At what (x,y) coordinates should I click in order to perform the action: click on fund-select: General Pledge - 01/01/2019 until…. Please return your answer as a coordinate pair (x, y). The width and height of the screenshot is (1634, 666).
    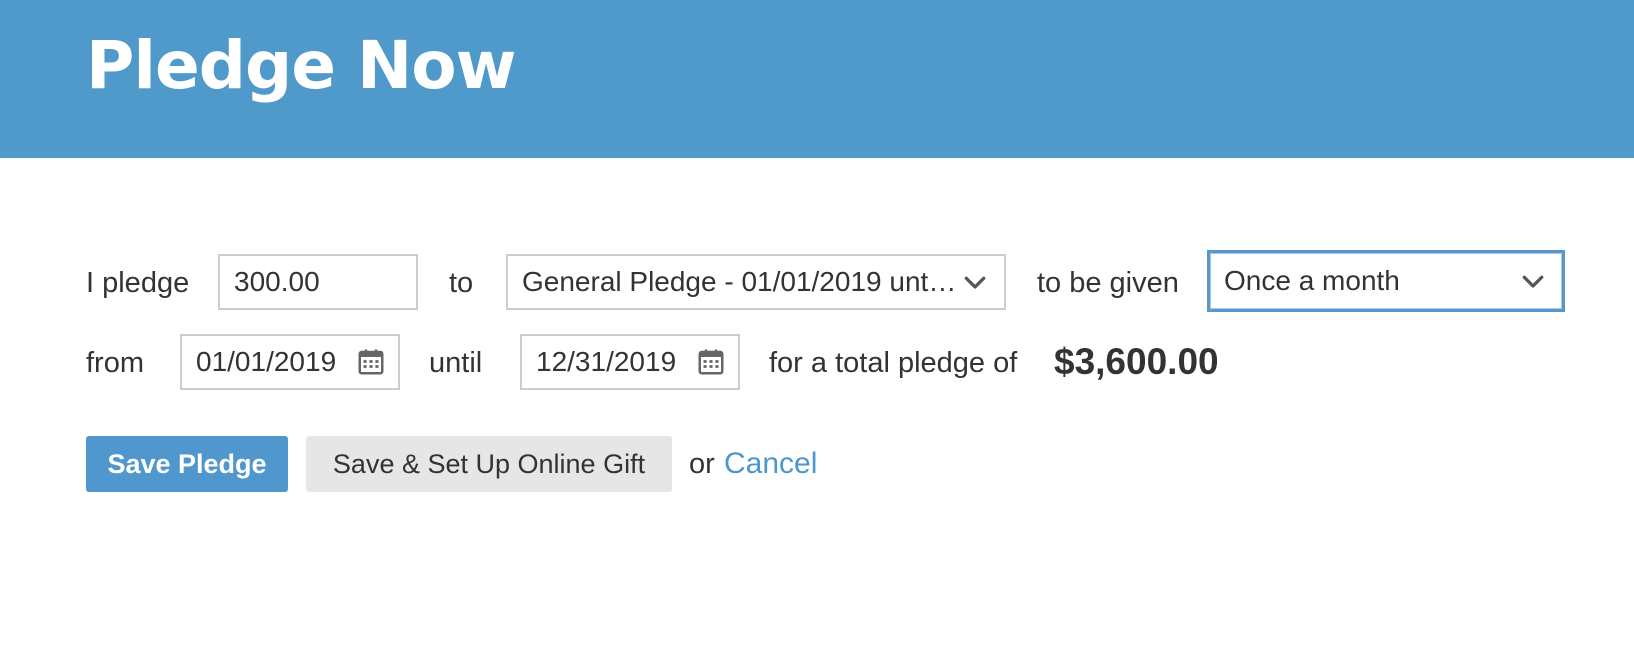
    Looking at the image, I should click on (756, 282).